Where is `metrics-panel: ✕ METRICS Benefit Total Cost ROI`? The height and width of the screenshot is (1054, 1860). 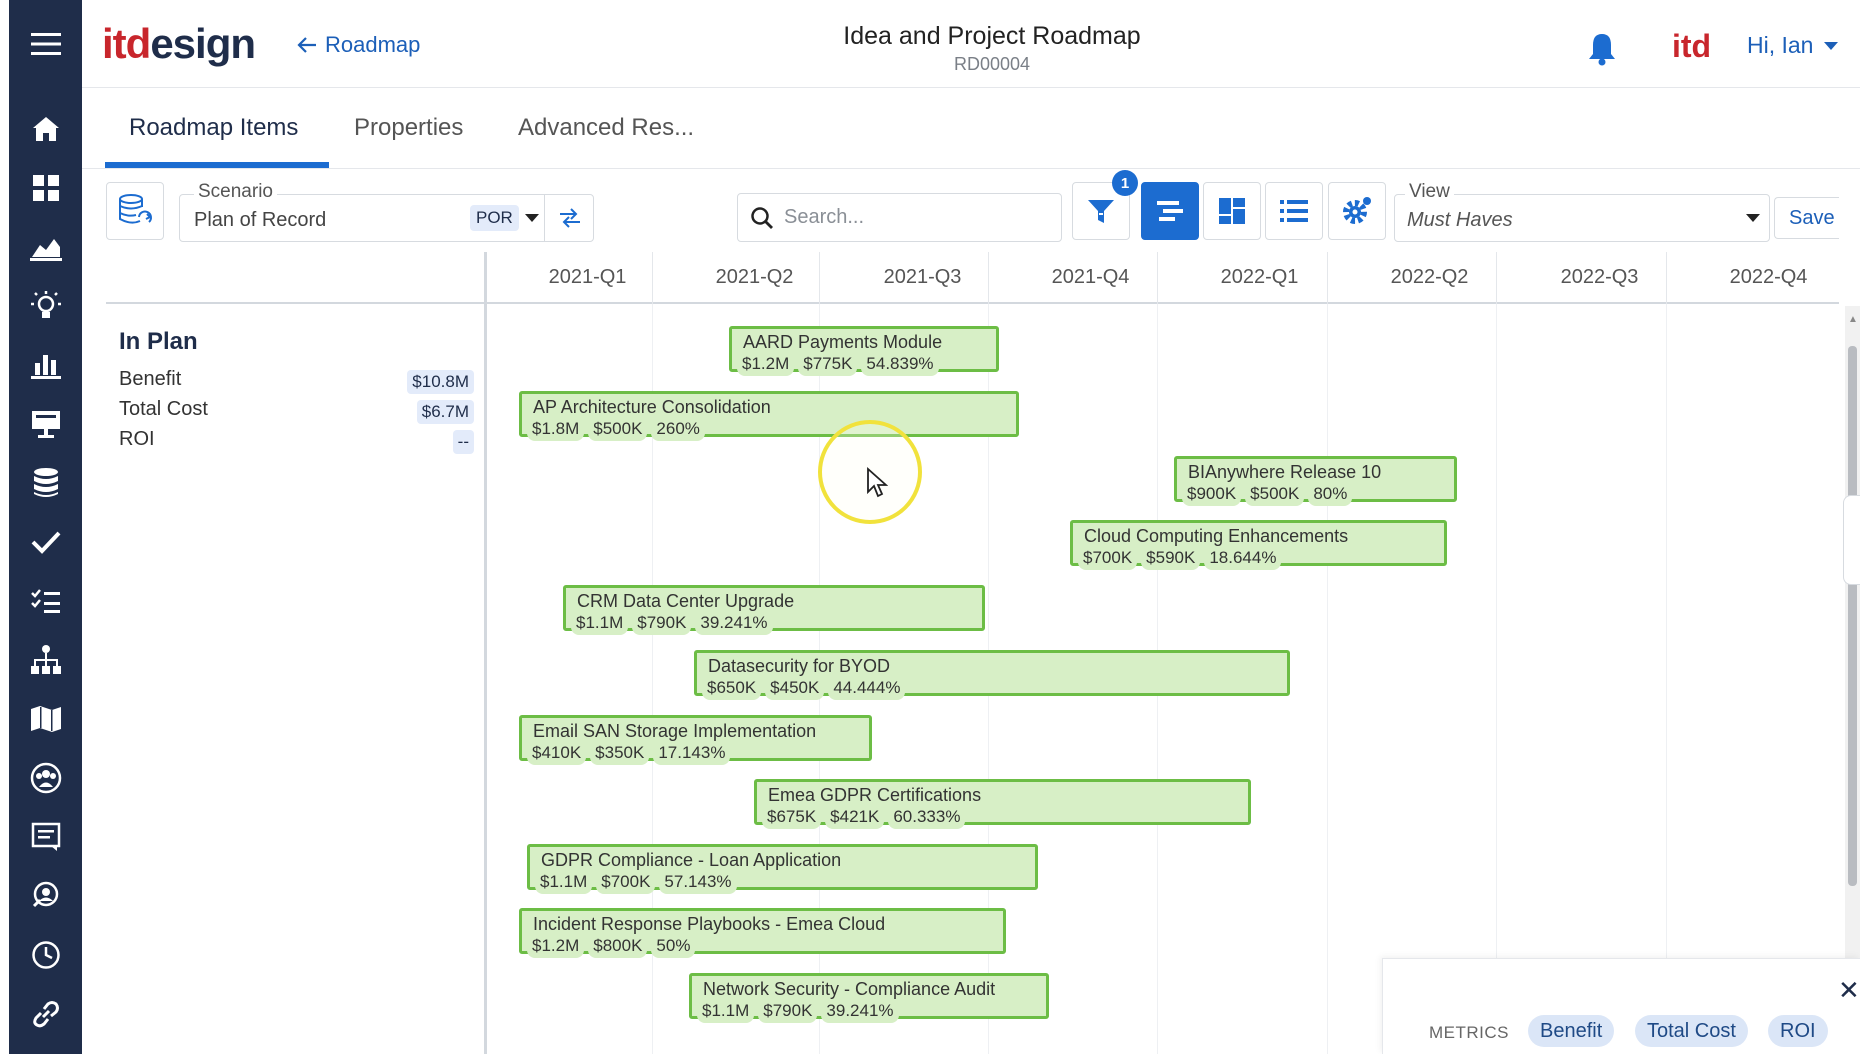 metrics-panel: ✕ METRICS Benefit Total Cost ROI is located at coordinates (1621, 1006).